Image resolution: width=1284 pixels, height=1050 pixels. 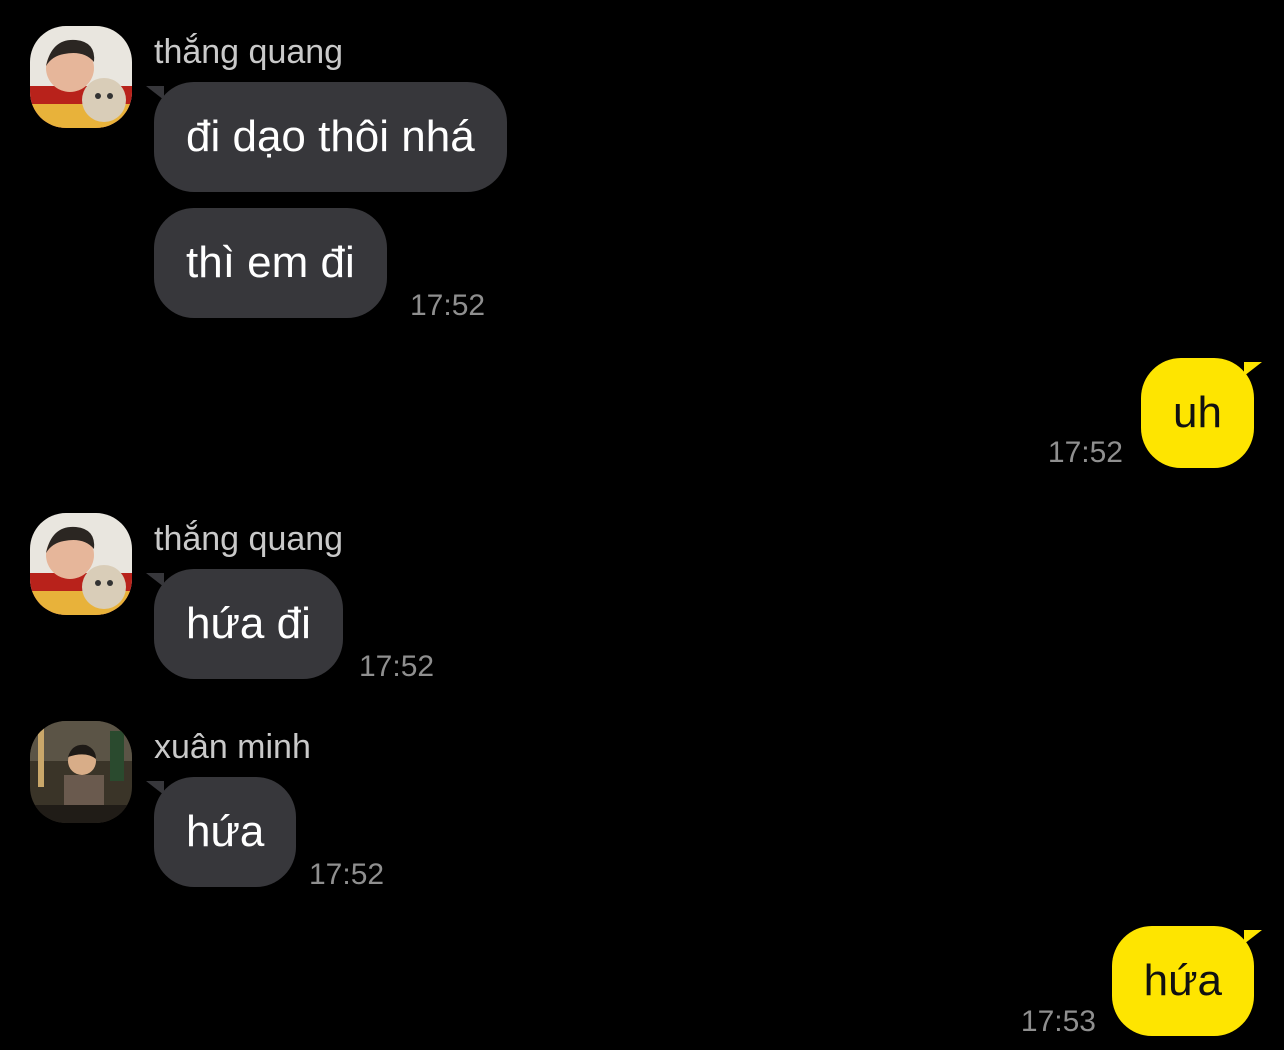 What do you see at coordinates (232, 747) in the screenshot?
I see `sender-name: xuân minh` at bounding box center [232, 747].